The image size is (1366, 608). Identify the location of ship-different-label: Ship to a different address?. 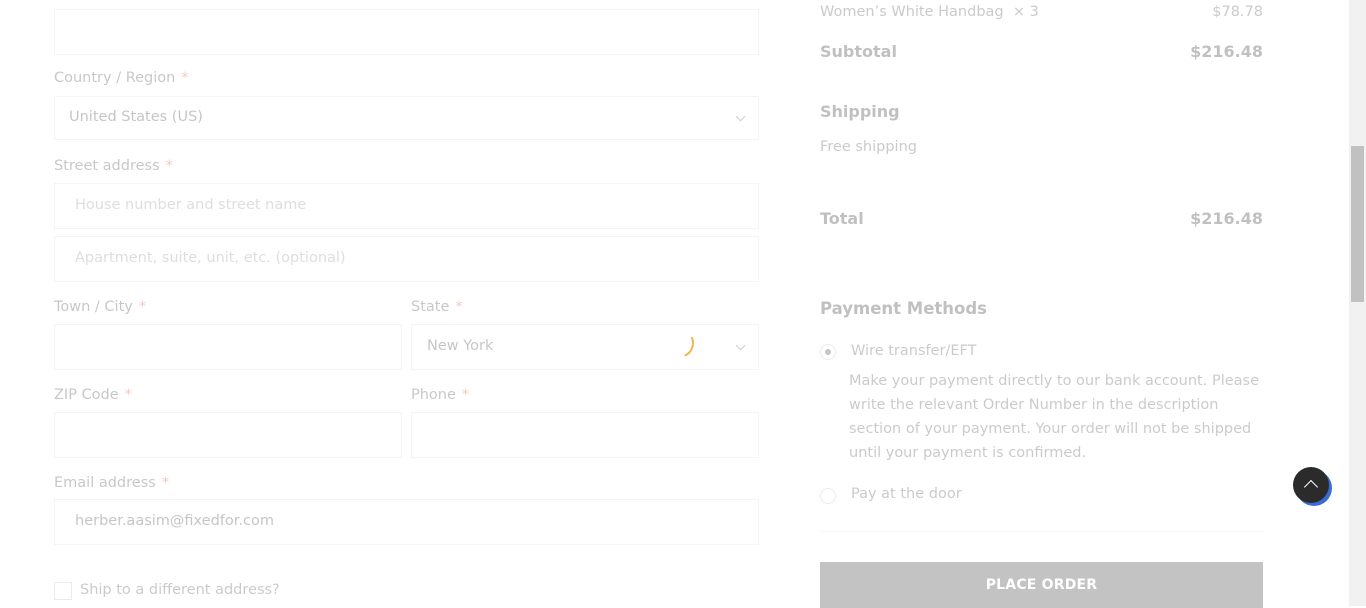
(180, 590).